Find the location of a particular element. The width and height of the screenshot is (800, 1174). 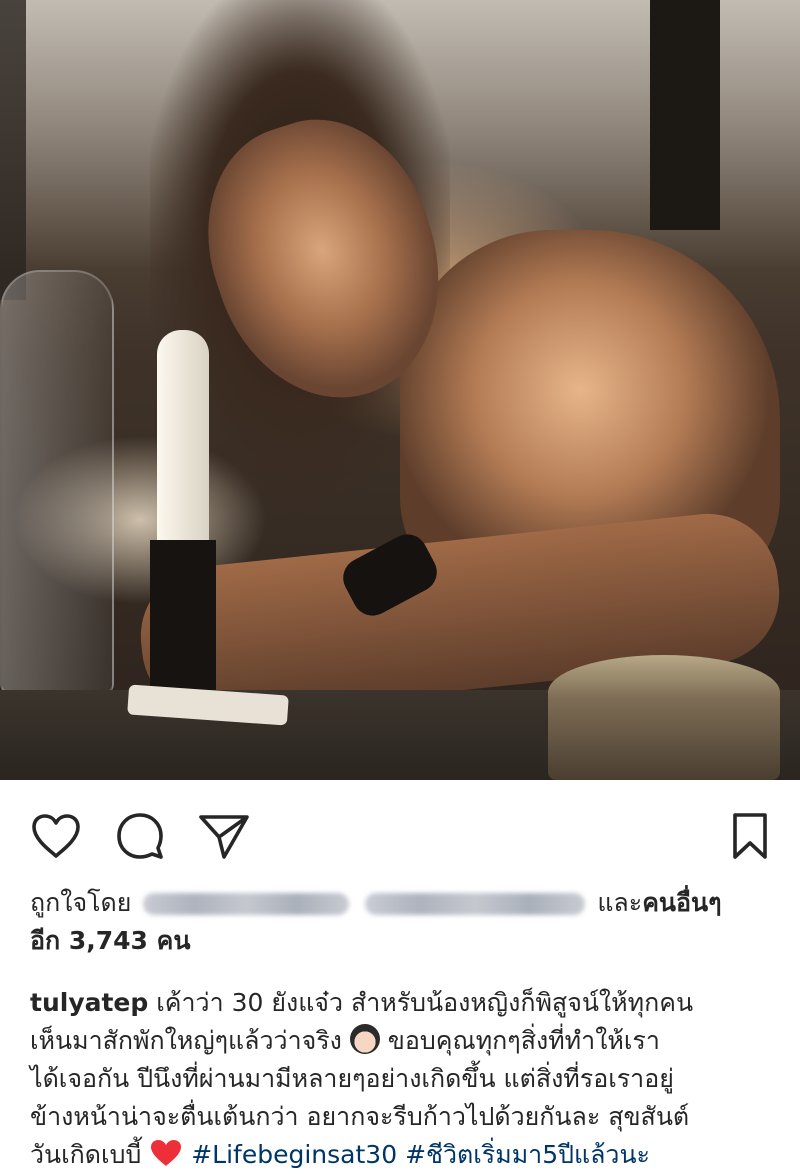

share-button is located at coordinates (224, 836).